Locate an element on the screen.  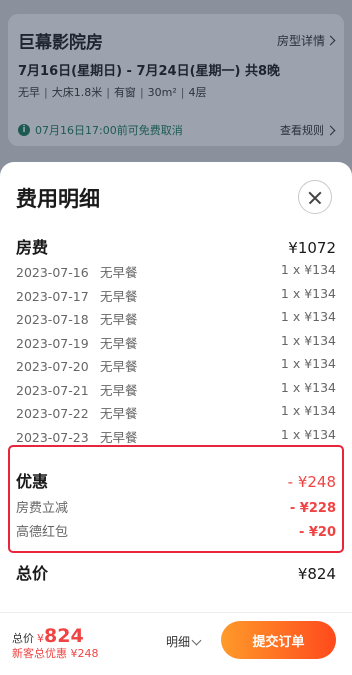
night-date: 2023-07-17 is located at coordinates (52, 296).